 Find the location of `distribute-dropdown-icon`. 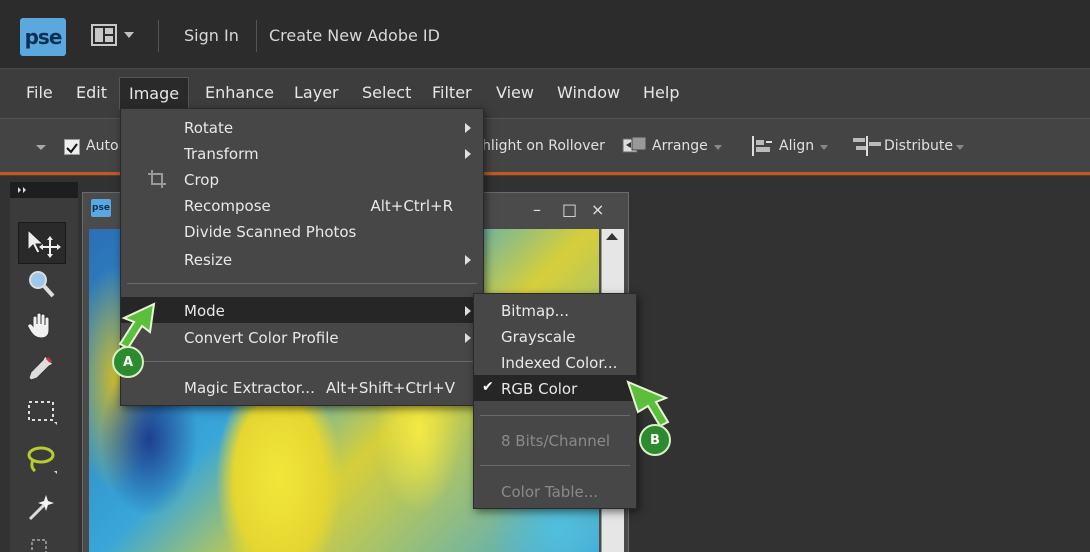

distribute-dropdown-icon is located at coordinates (960, 147).